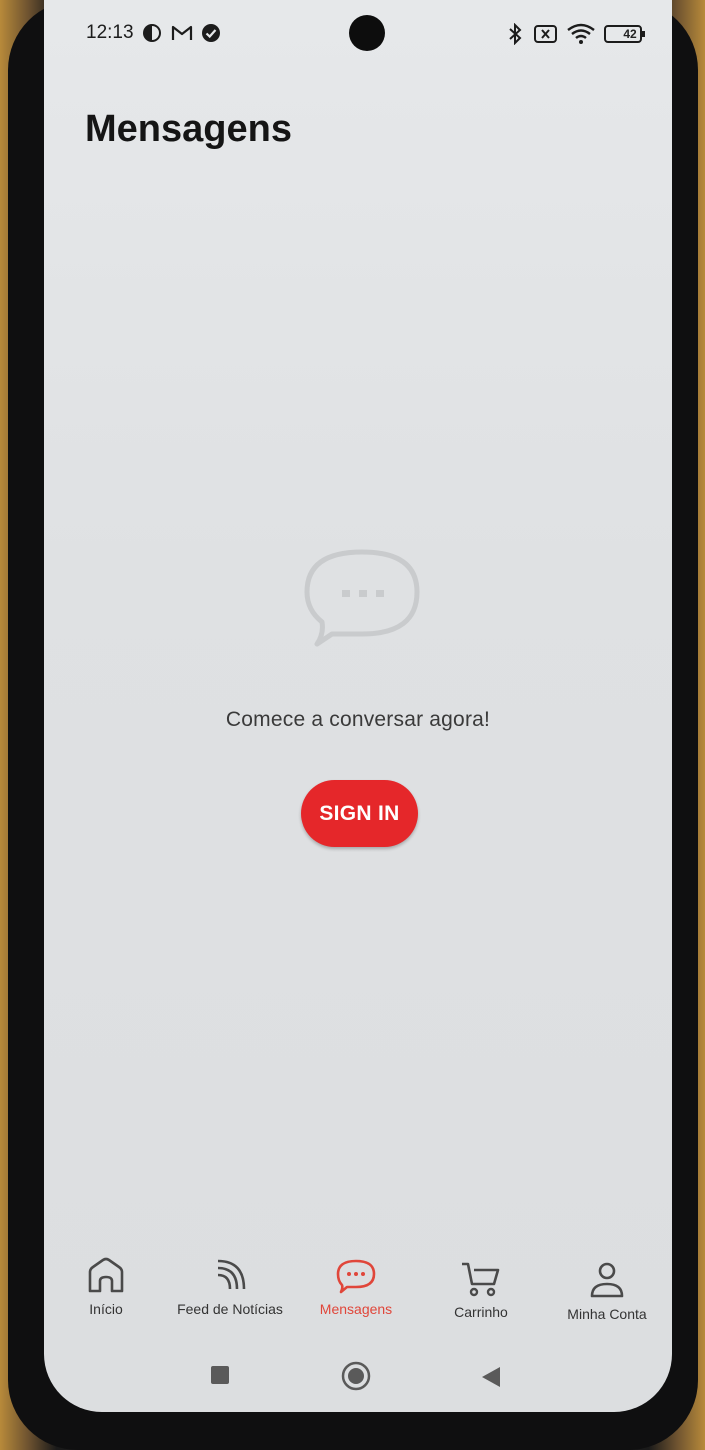  I want to click on page-title: Mensagens, so click(188, 129).